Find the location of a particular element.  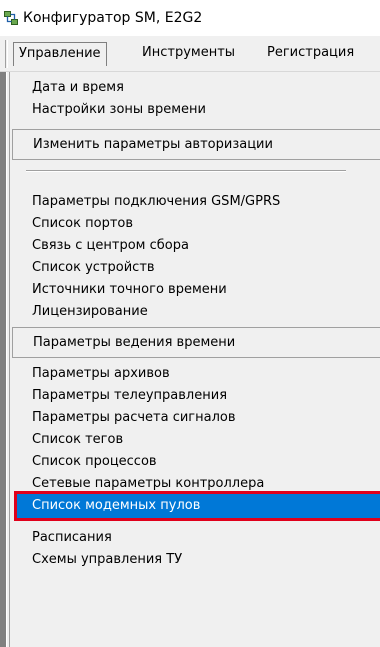

menu-item-modem-pools: Список модемных пулов is located at coordinates (197, 506).